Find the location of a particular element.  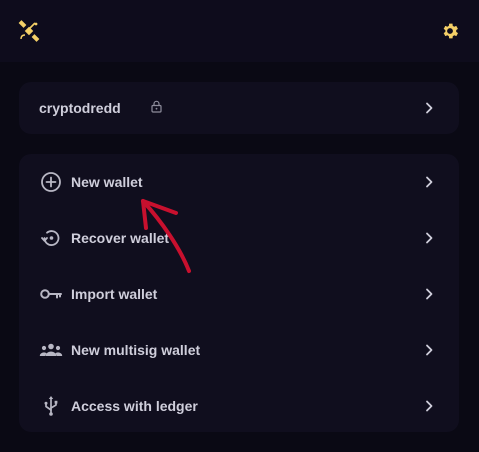

menu-item-access-with-ledger: Access with ledger is located at coordinates (239, 406).